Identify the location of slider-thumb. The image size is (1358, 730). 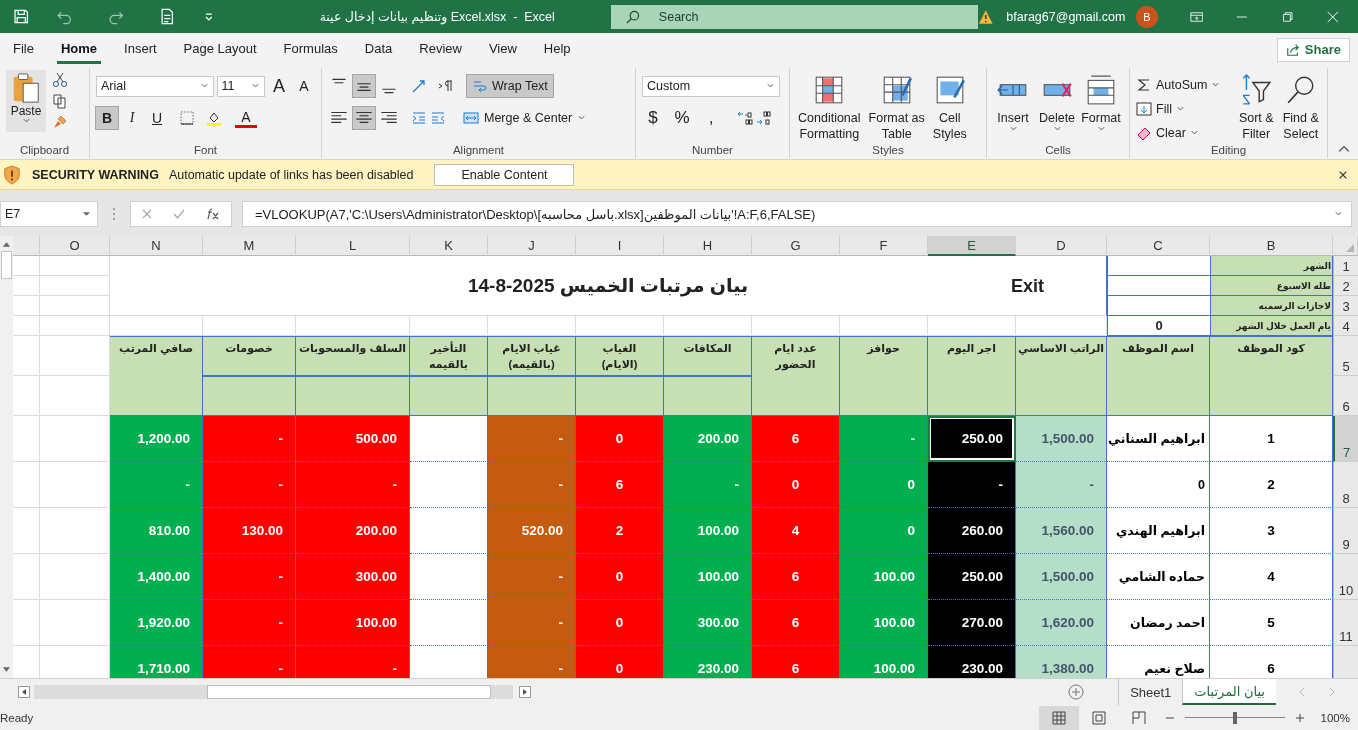
(1234, 717).